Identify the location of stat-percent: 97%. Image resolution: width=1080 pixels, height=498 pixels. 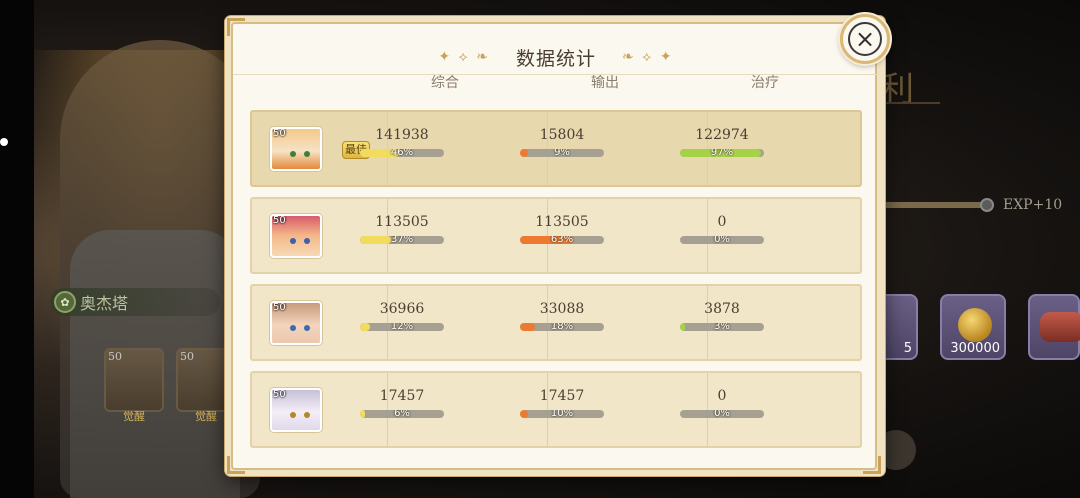
(722, 153).